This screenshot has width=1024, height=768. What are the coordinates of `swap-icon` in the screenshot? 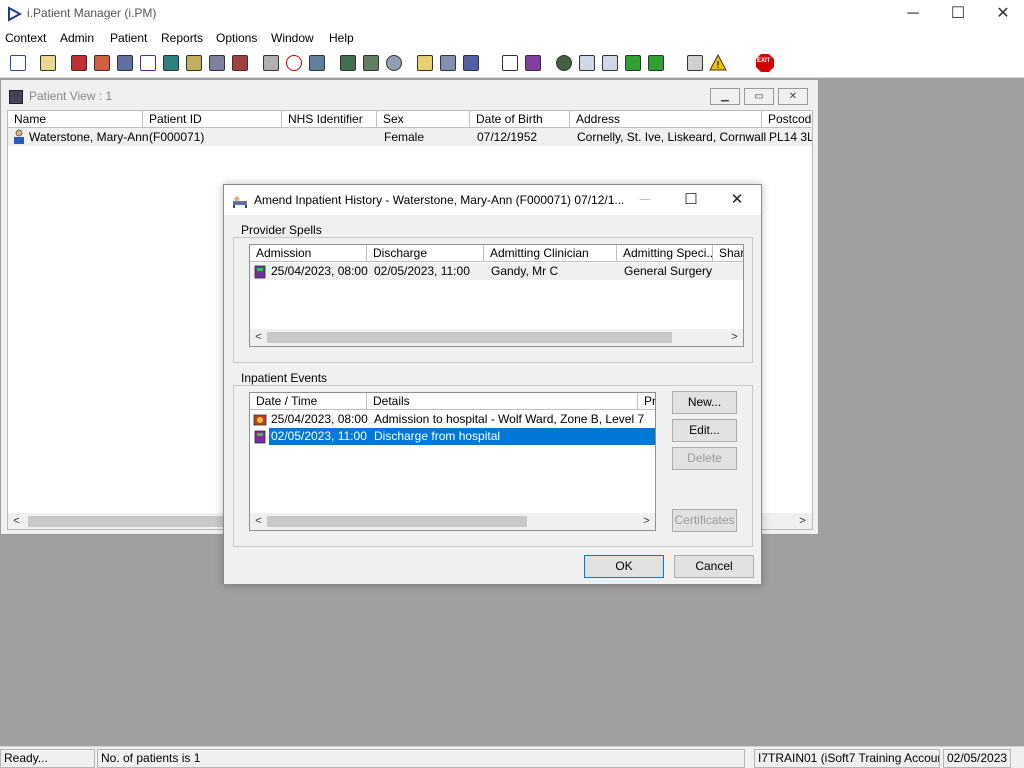 It's located at (695, 63).